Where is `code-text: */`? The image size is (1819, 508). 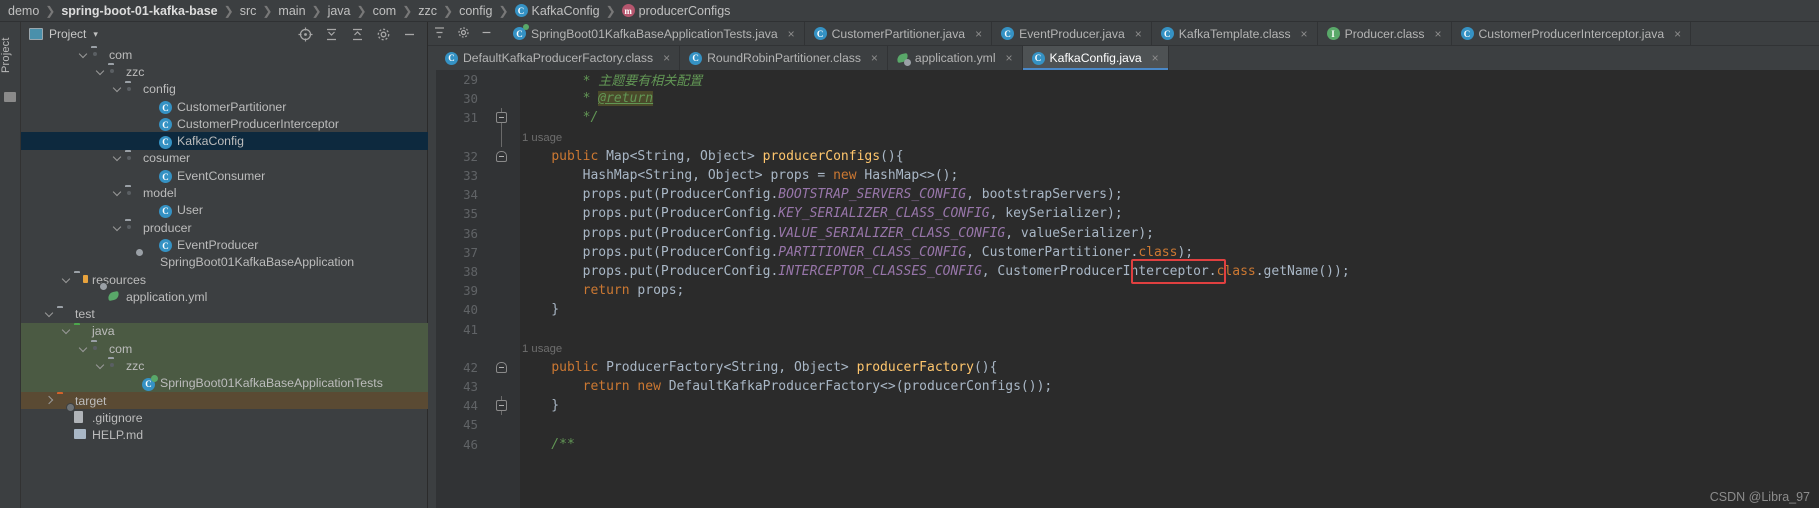
code-text: */ is located at coordinates (559, 117).